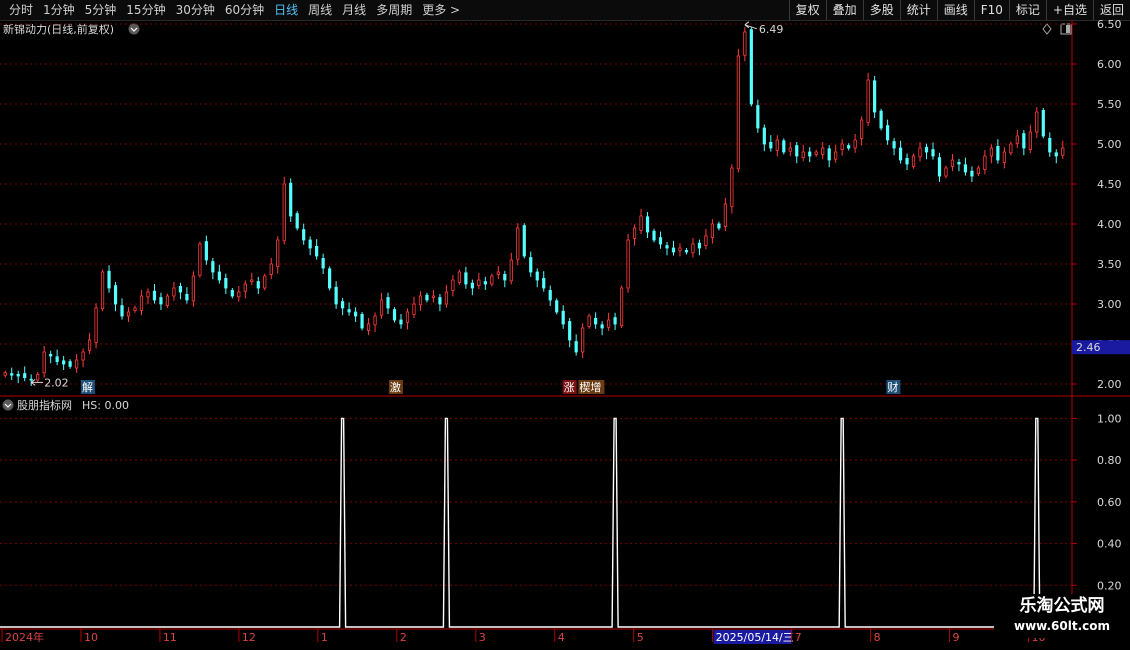 Image resolution: width=1130 pixels, height=650 pixels. I want to click on period-tab: 15分钟, so click(145, 10).